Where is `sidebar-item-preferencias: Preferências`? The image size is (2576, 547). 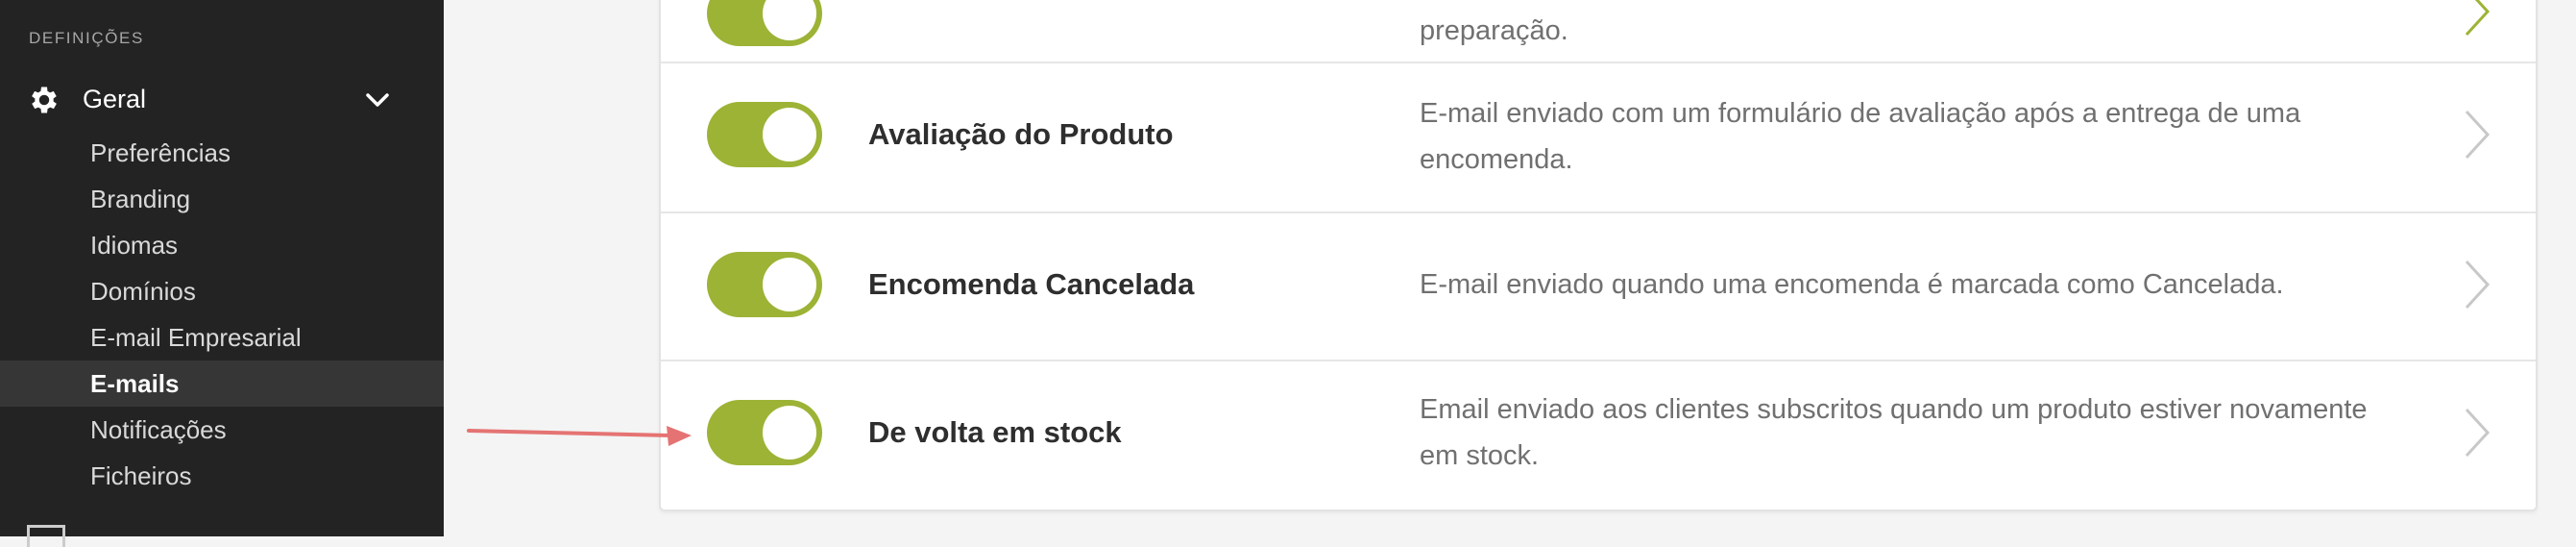 sidebar-item-preferencias: Preferências is located at coordinates (222, 153).